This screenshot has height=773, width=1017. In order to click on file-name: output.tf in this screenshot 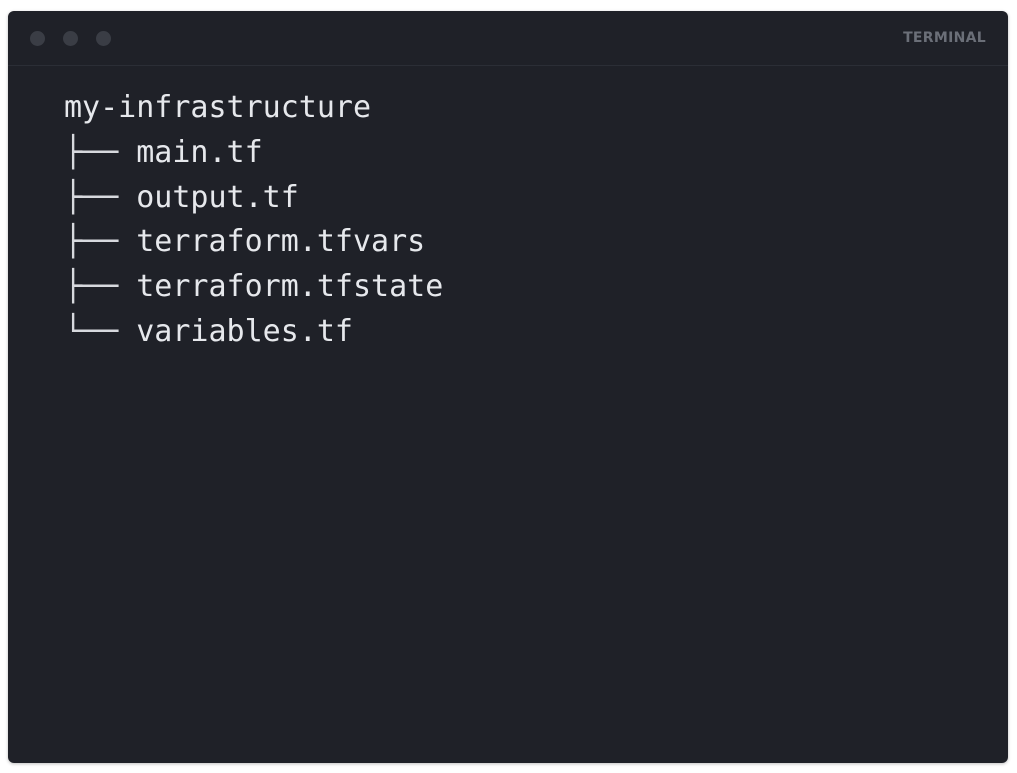, I will do `click(217, 197)`.